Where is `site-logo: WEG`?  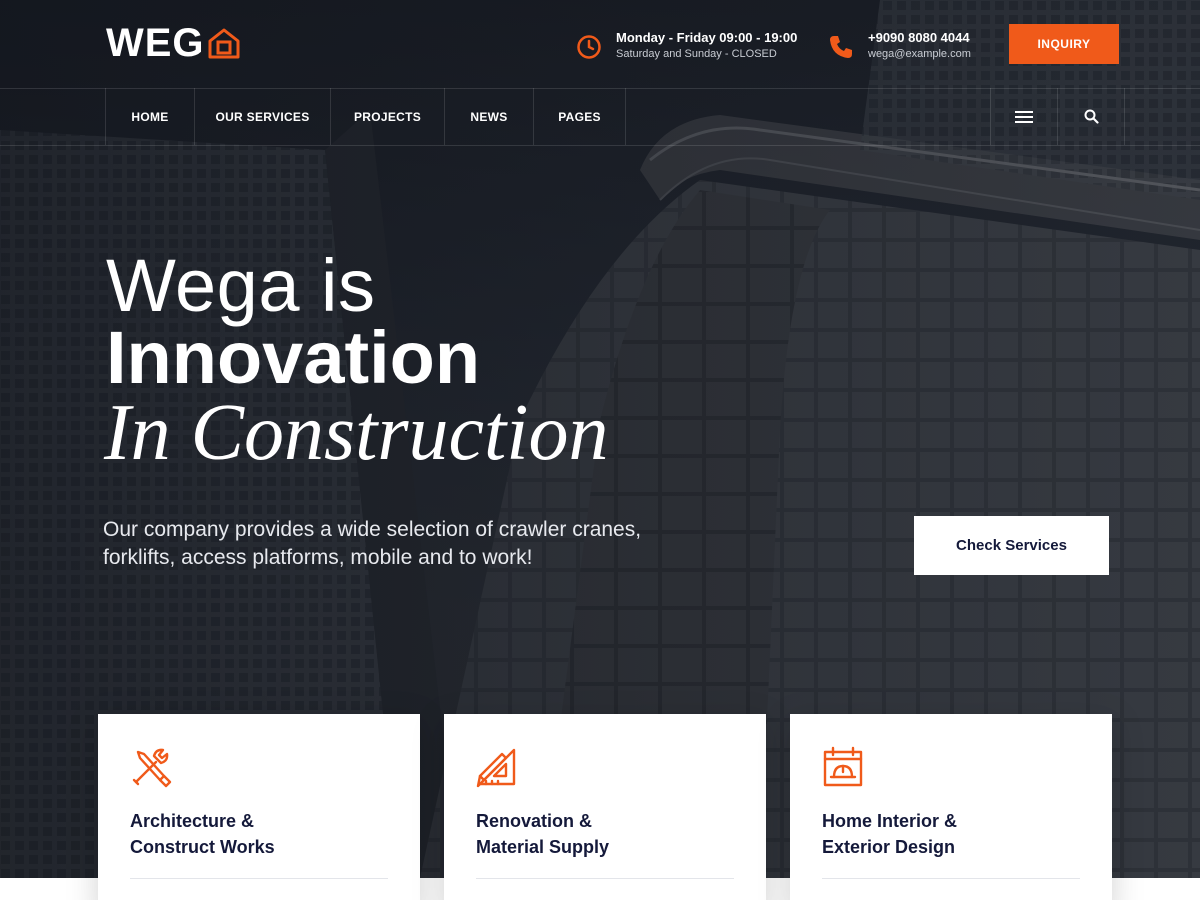 site-logo: WEG is located at coordinates (173, 43).